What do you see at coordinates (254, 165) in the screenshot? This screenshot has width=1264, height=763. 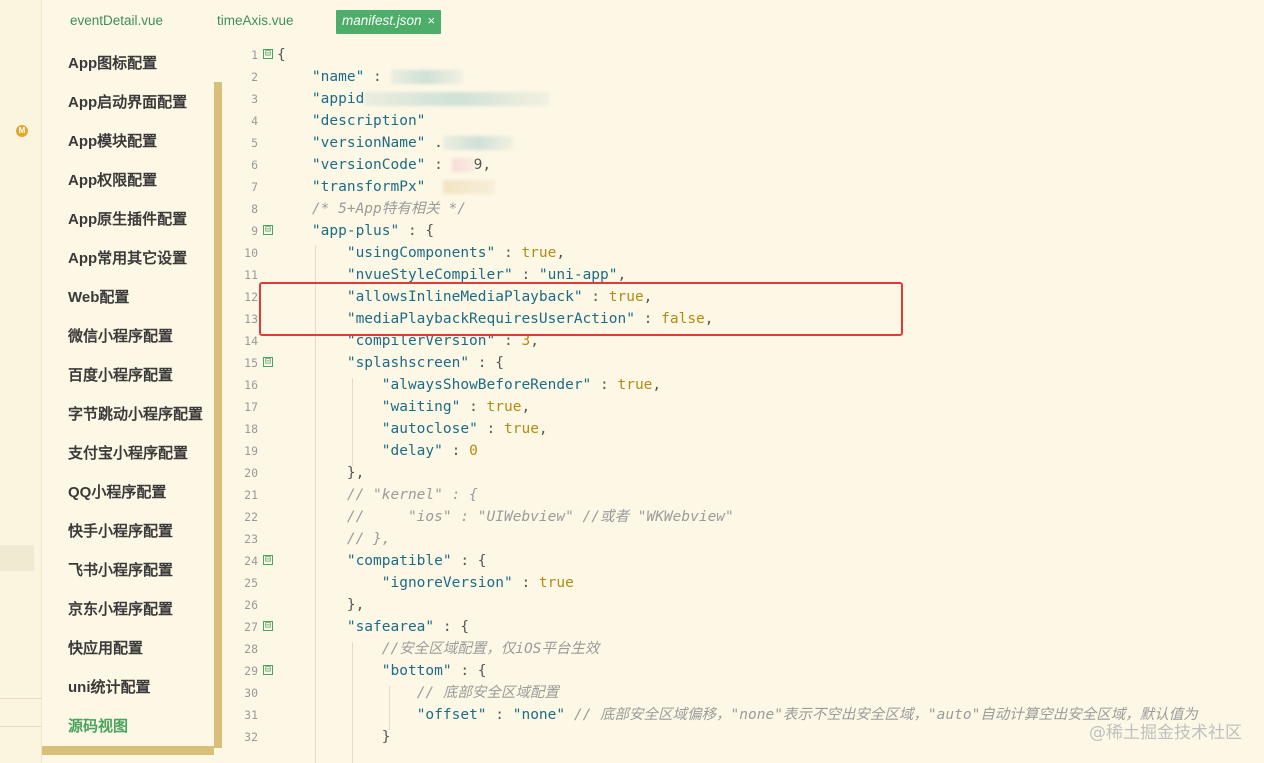 I see `line-number: 6` at bounding box center [254, 165].